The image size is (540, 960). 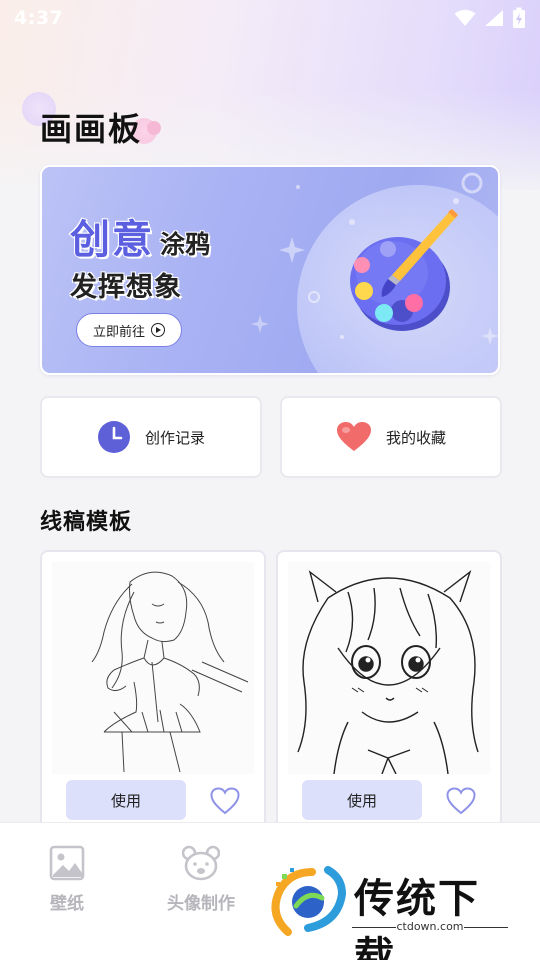 I want to click on lineart-image-chibi-girl, so click(x=389, y=668).